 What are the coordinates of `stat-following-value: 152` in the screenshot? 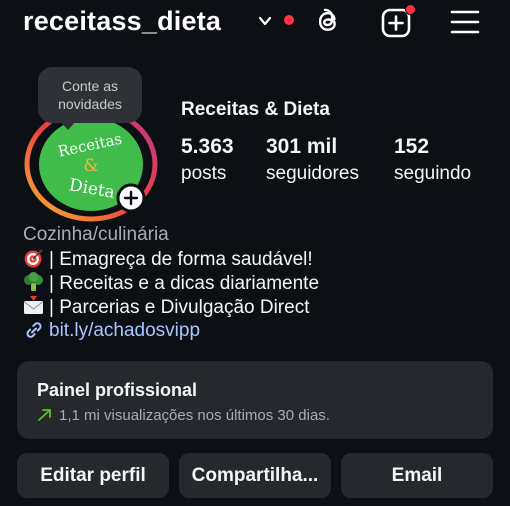 It's located at (412, 146).